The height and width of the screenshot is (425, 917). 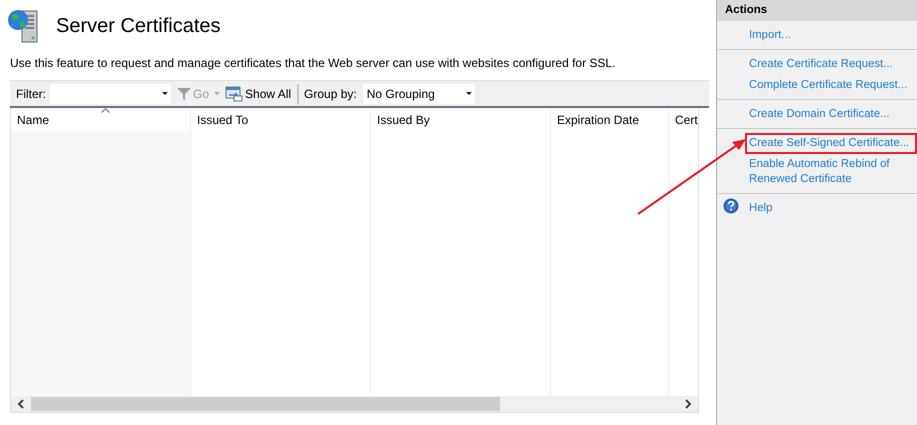 I want to click on column-header: Cert, so click(x=684, y=119).